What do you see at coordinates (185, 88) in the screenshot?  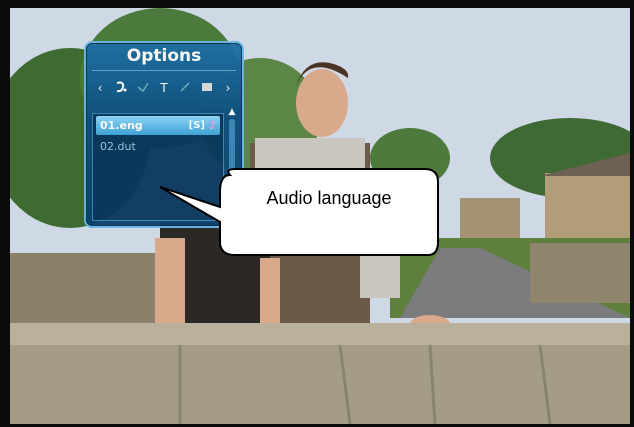 I see `edit-icon` at bounding box center [185, 88].